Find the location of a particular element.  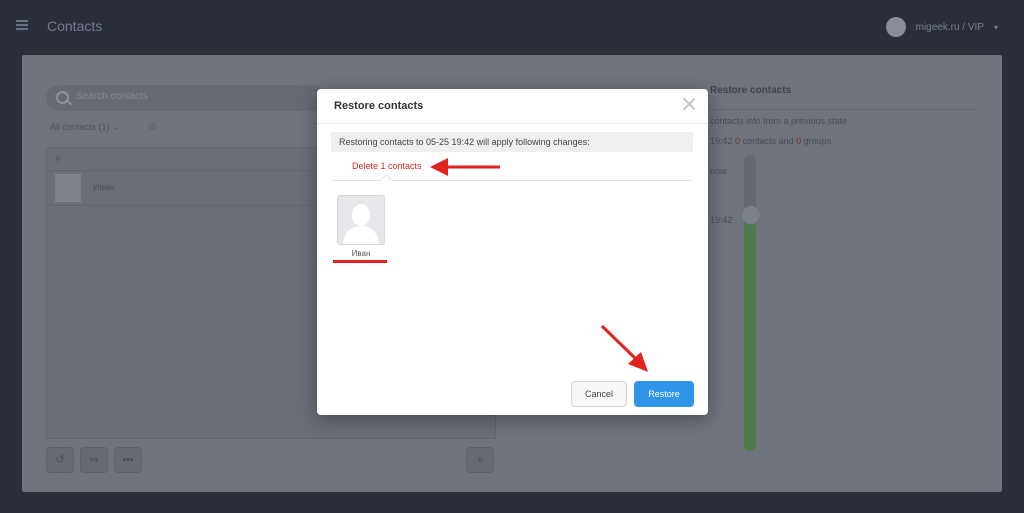

annotation-underline is located at coordinates (360, 261).